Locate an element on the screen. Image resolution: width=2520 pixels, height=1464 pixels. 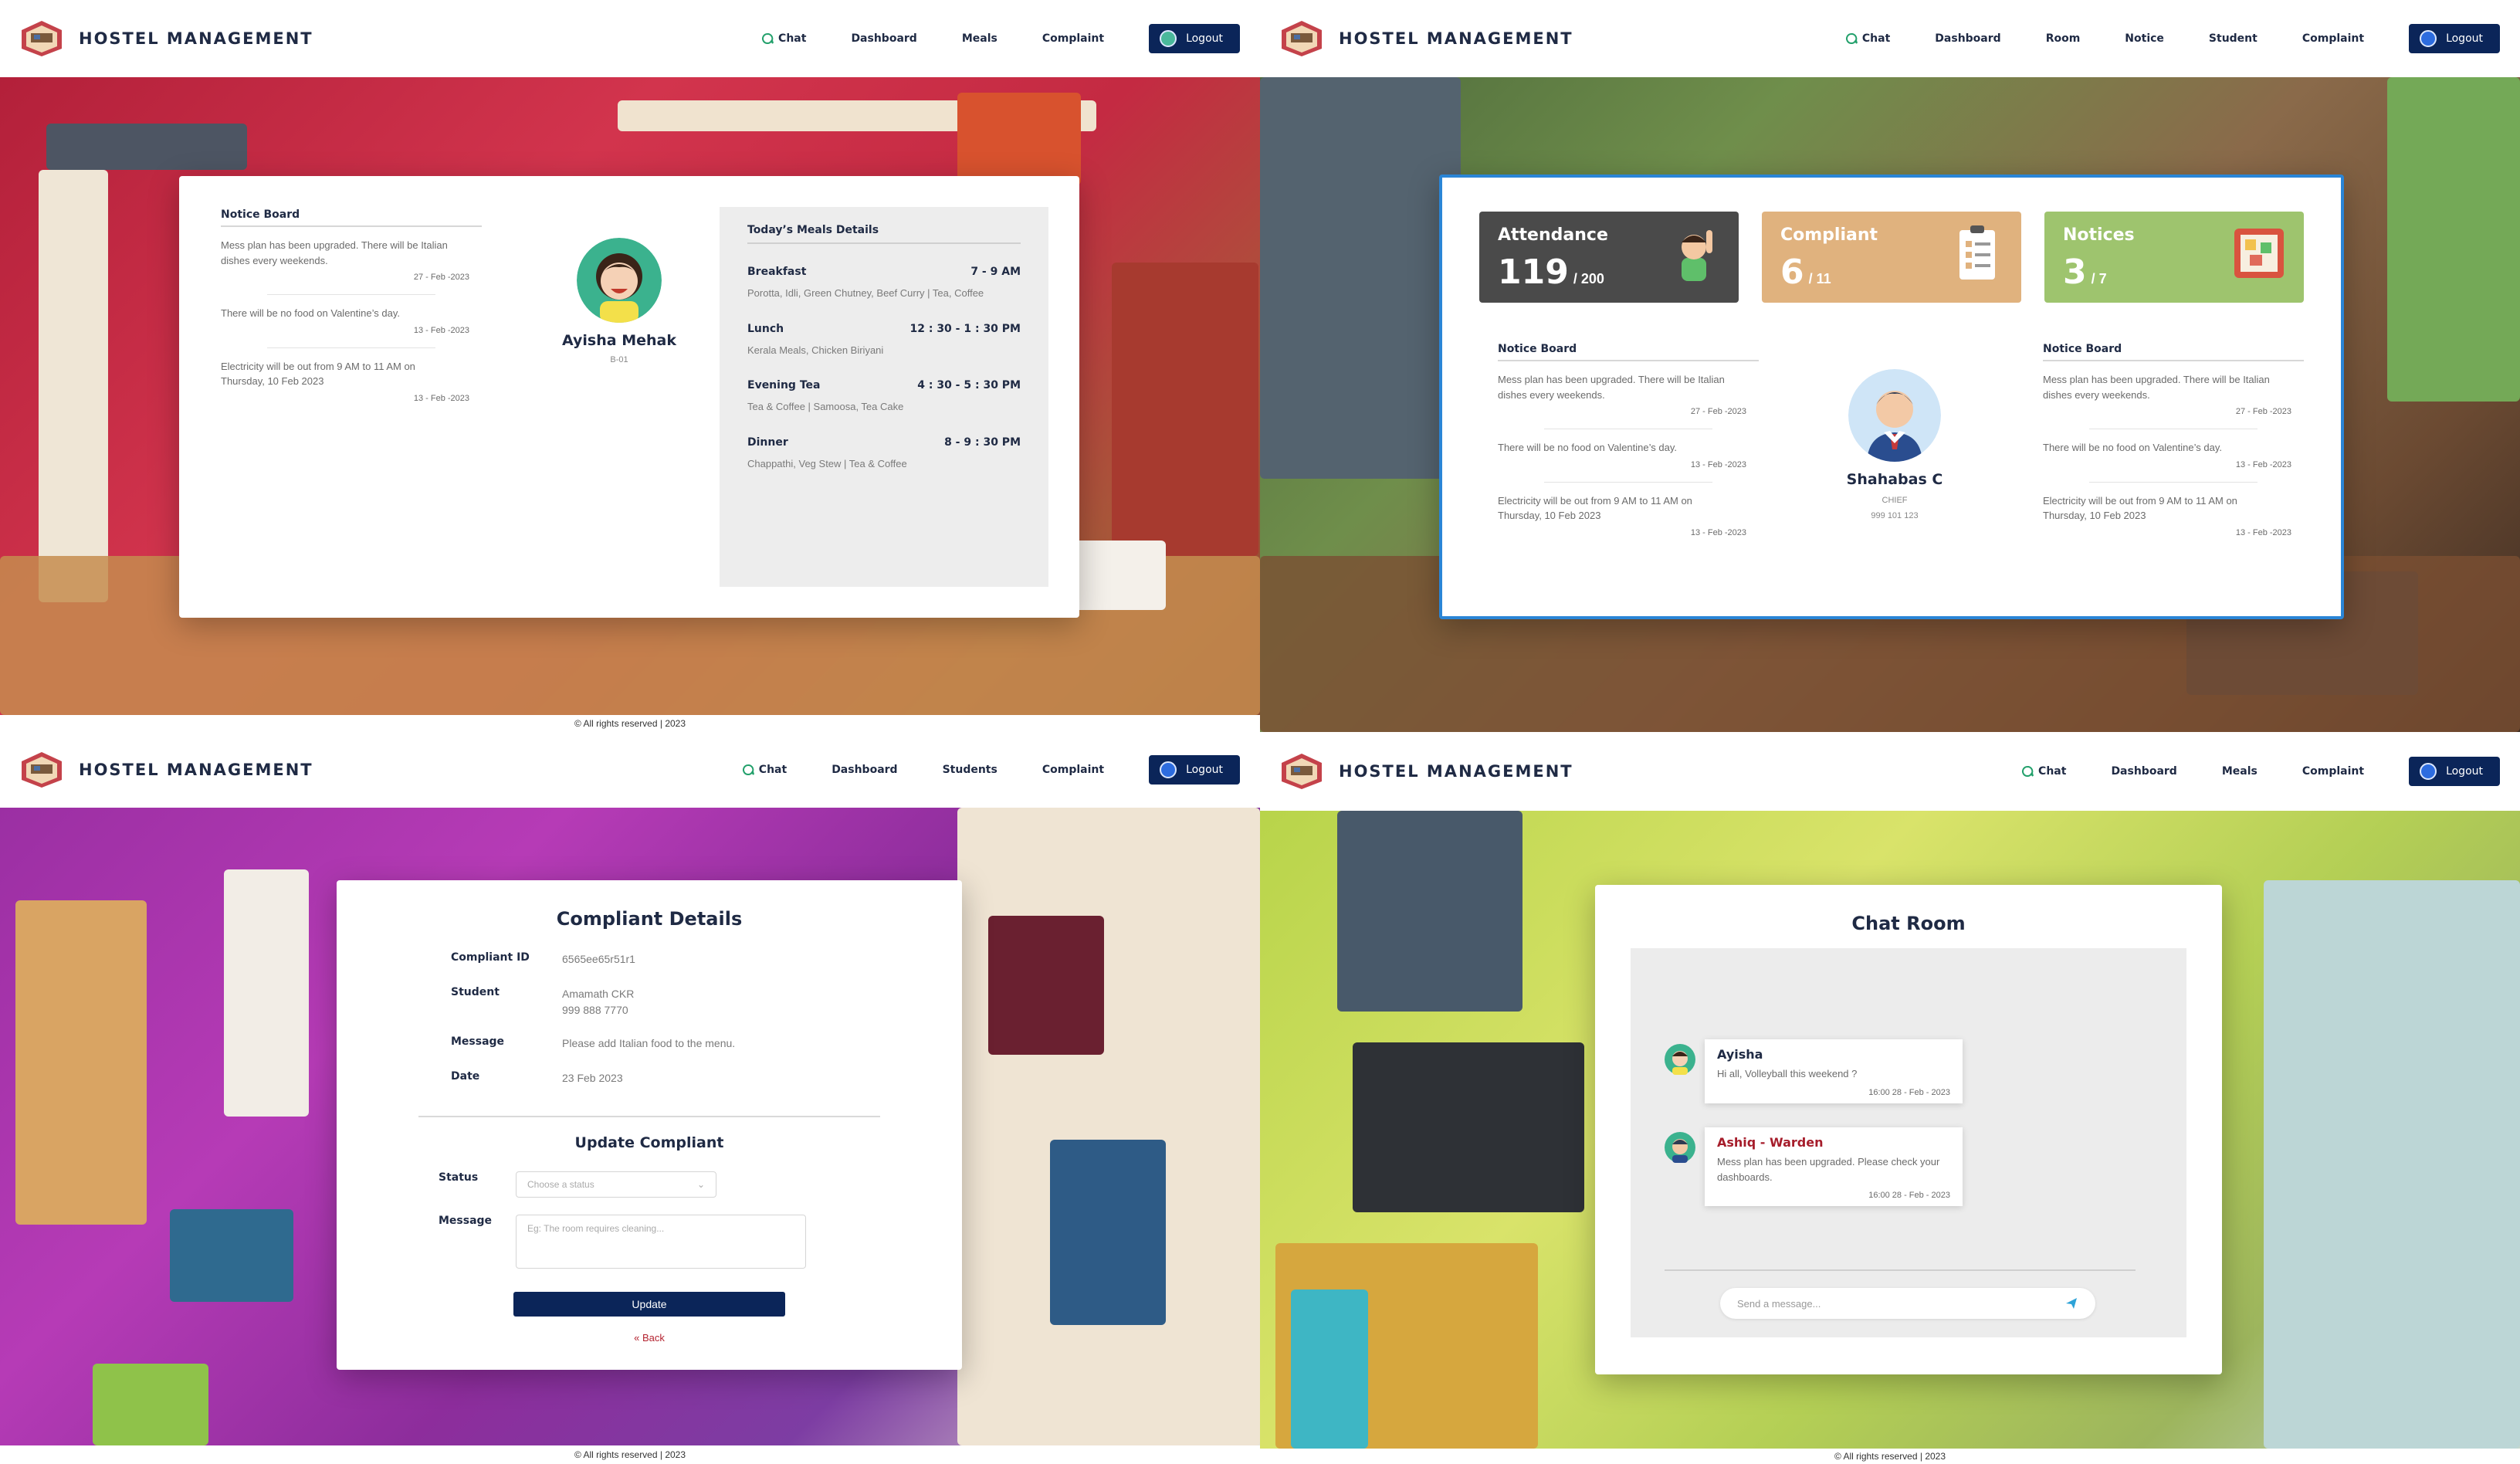
update-title: Update Compliant is located at coordinates (649, 1142).